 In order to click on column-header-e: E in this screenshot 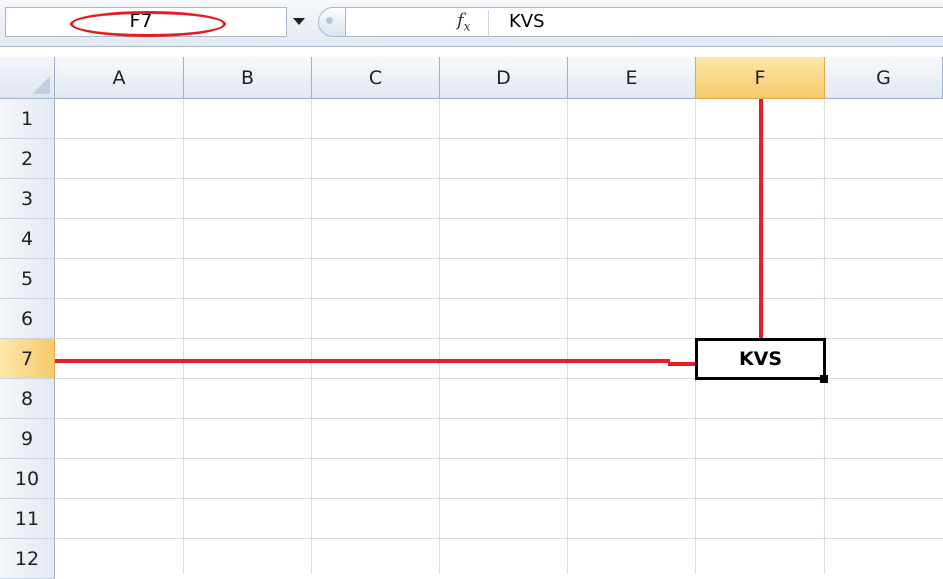, I will do `click(632, 78)`.